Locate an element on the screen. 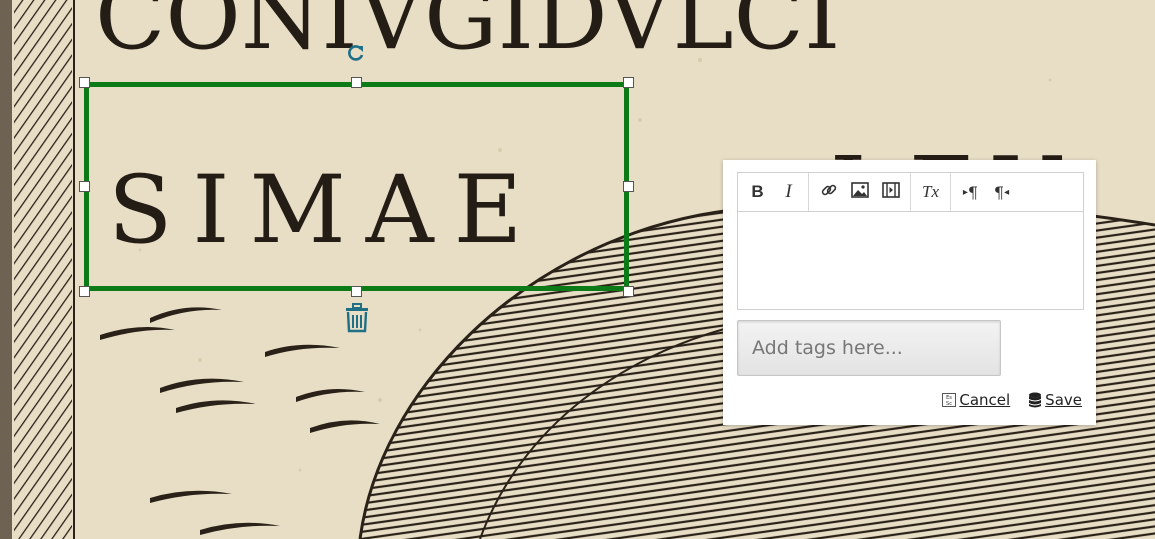  save-button: Save is located at coordinates (1055, 400).